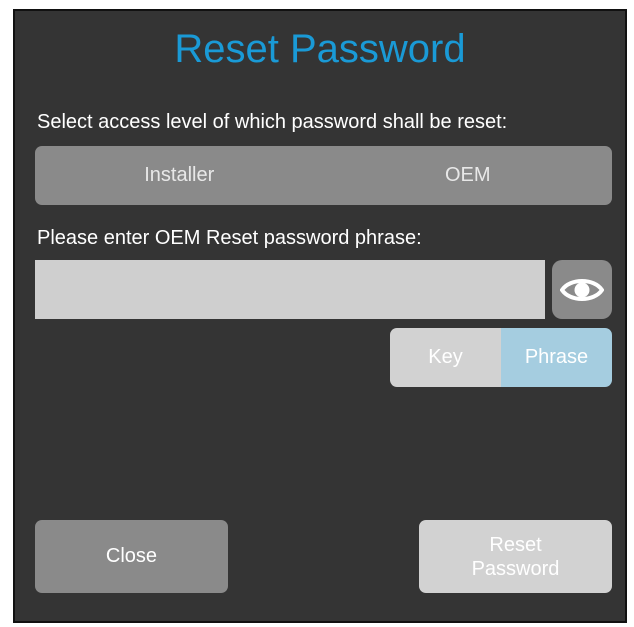 The image size is (634, 627). What do you see at coordinates (229, 238) in the screenshot?
I see `phrase-label: Please enter OEM Reset password phrase:` at bounding box center [229, 238].